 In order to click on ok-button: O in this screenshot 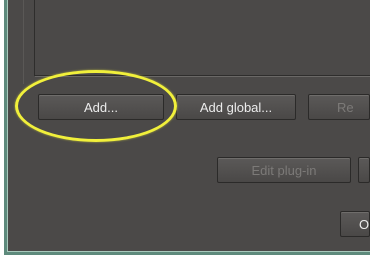, I will do `click(355, 224)`.